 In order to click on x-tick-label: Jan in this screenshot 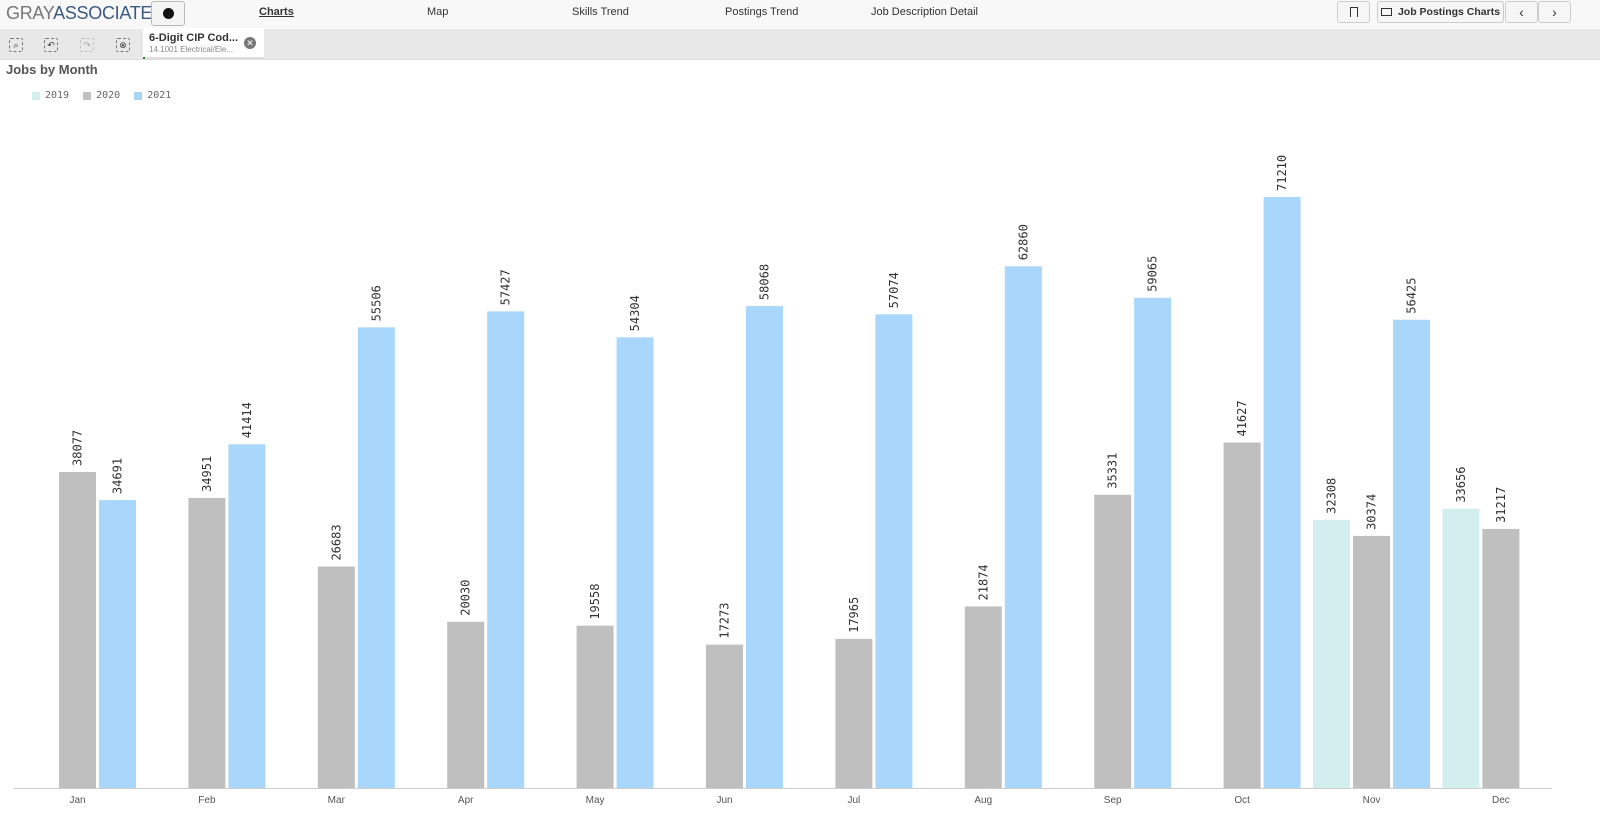, I will do `click(77, 800)`.